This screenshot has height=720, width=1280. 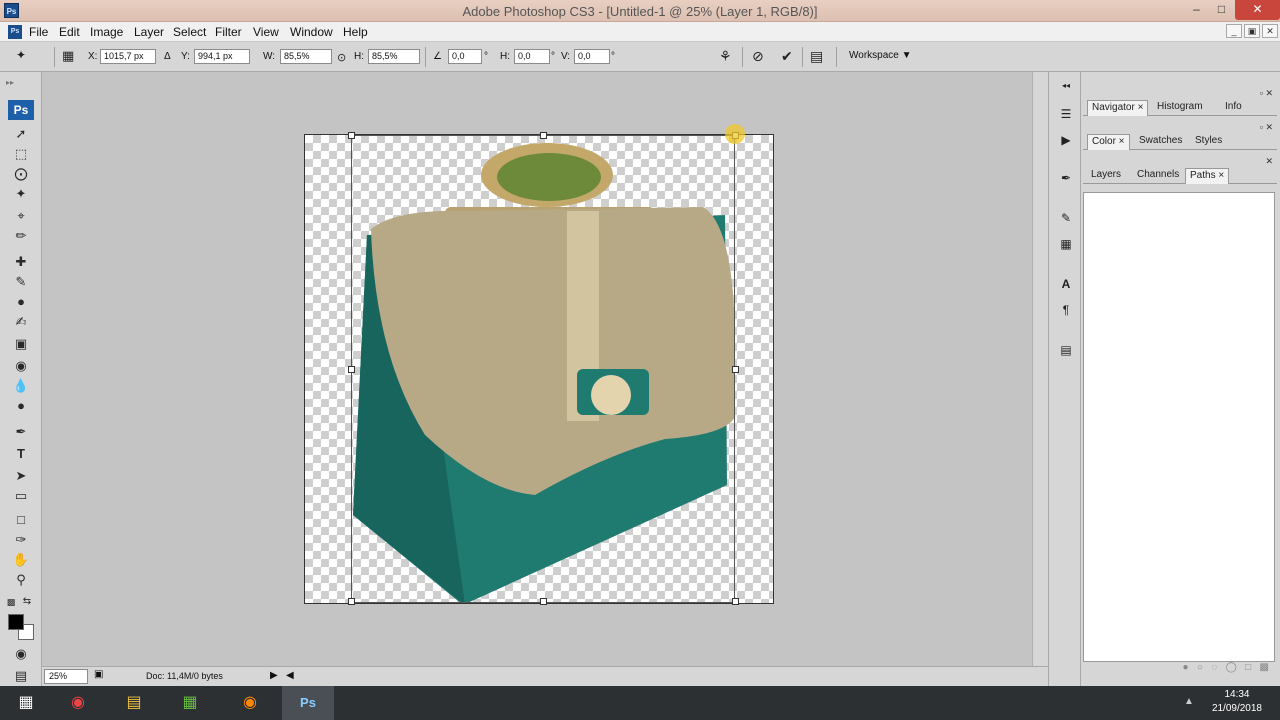 What do you see at coordinates (1040, 369) in the screenshot?
I see `vertical-scrollbar` at bounding box center [1040, 369].